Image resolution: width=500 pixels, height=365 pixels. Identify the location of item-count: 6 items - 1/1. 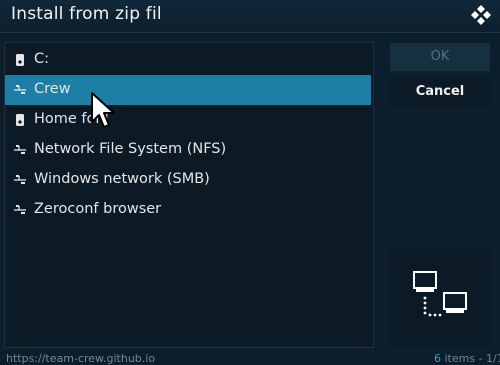
(467, 358).